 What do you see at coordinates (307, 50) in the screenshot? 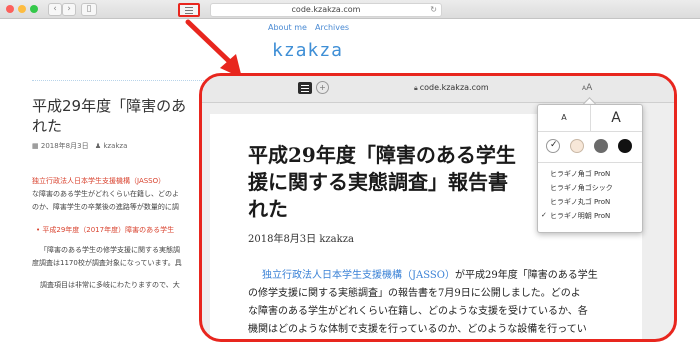
I see `site-logo: kzakza` at bounding box center [307, 50].